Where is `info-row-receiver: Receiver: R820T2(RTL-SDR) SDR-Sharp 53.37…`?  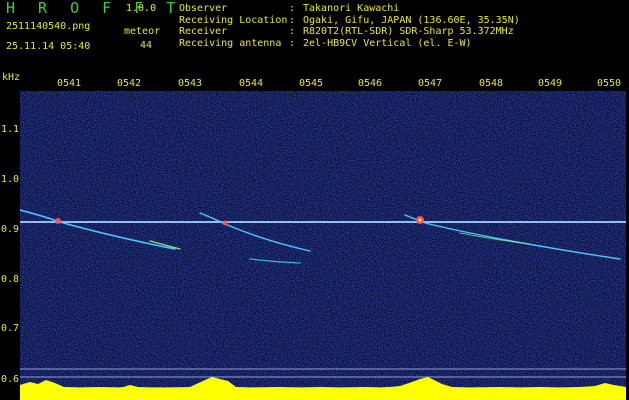
info-row-receiver: Receiver: R820T2(RTL-SDR) SDR-Sharp 53.37… is located at coordinates (349, 32).